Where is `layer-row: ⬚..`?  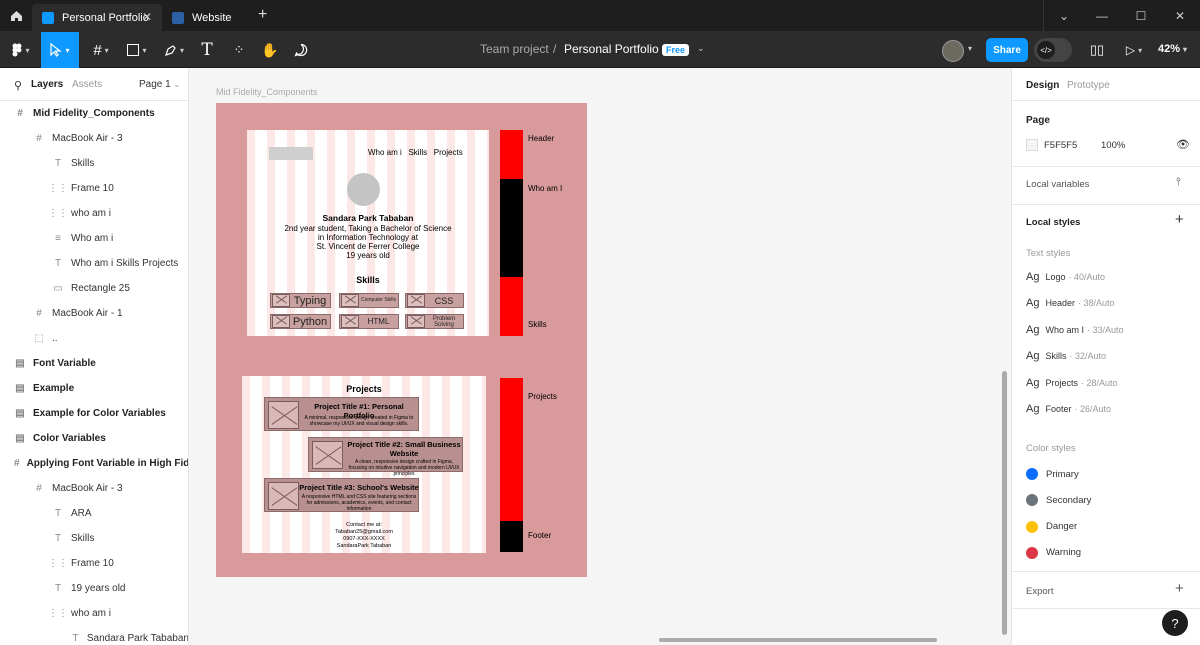
layer-row: ⬚.. is located at coordinates (94, 338).